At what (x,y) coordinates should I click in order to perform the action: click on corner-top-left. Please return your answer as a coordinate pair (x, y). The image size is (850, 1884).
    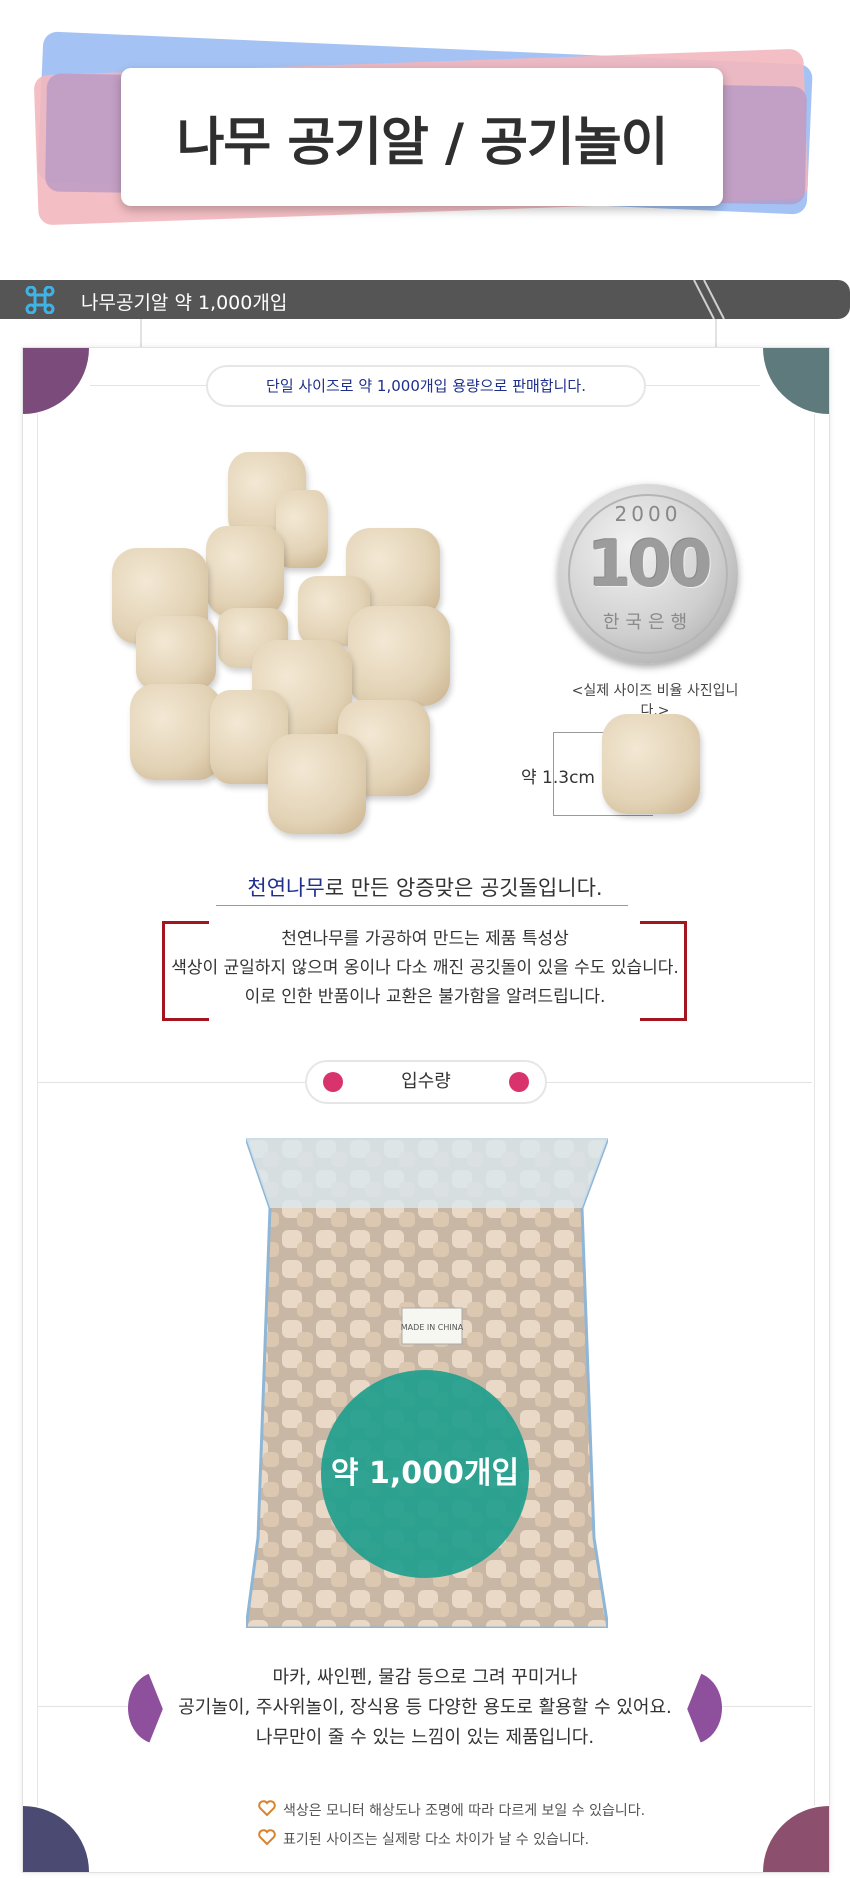
    Looking at the image, I should click on (56, 381).